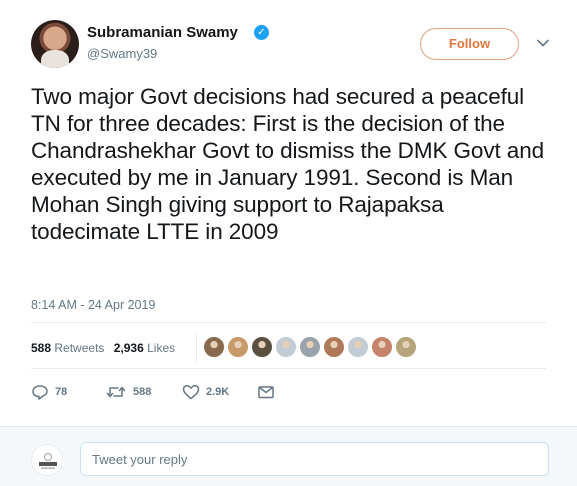 The width and height of the screenshot is (577, 486). Describe the element at coordinates (266, 392) in the screenshot. I see `envelope-icon` at that location.